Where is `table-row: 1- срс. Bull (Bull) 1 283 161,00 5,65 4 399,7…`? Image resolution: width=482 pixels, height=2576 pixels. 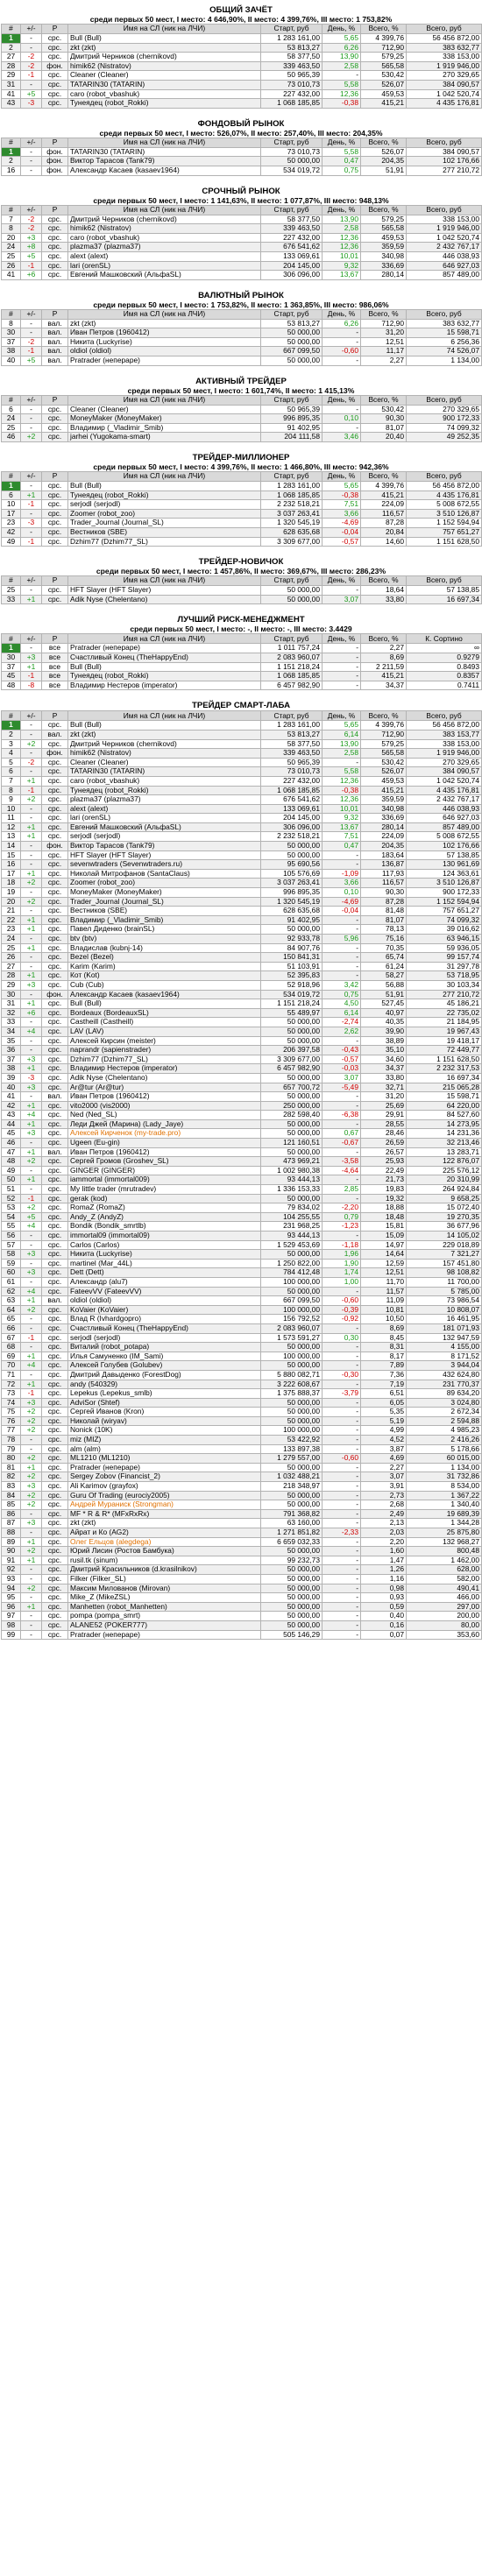
table-row: 1- срс. Bull (Bull) 1 283 161,00 5,65 4 399,7… is located at coordinates (241, 486).